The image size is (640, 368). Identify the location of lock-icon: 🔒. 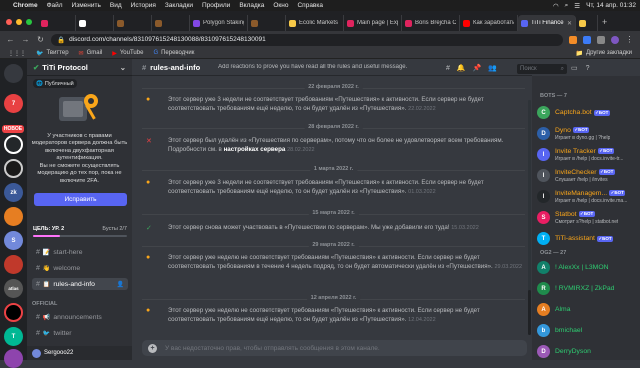
(61, 40).